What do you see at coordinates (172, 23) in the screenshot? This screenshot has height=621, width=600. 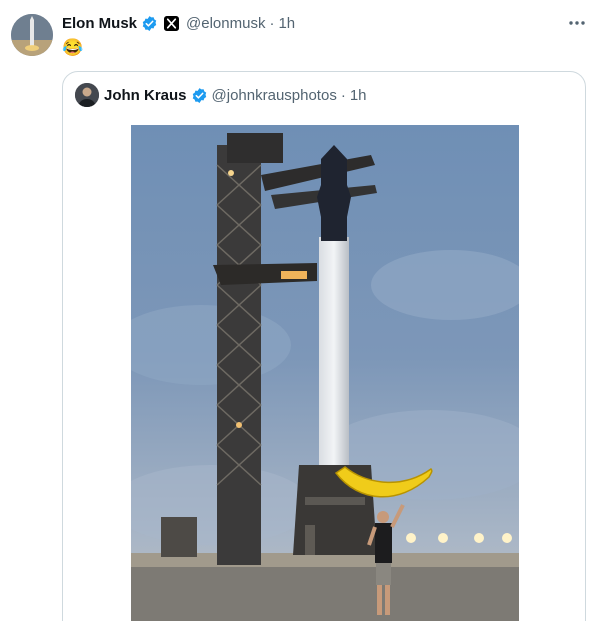 I see `x-affiliate-icon` at bounding box center [172, 23].